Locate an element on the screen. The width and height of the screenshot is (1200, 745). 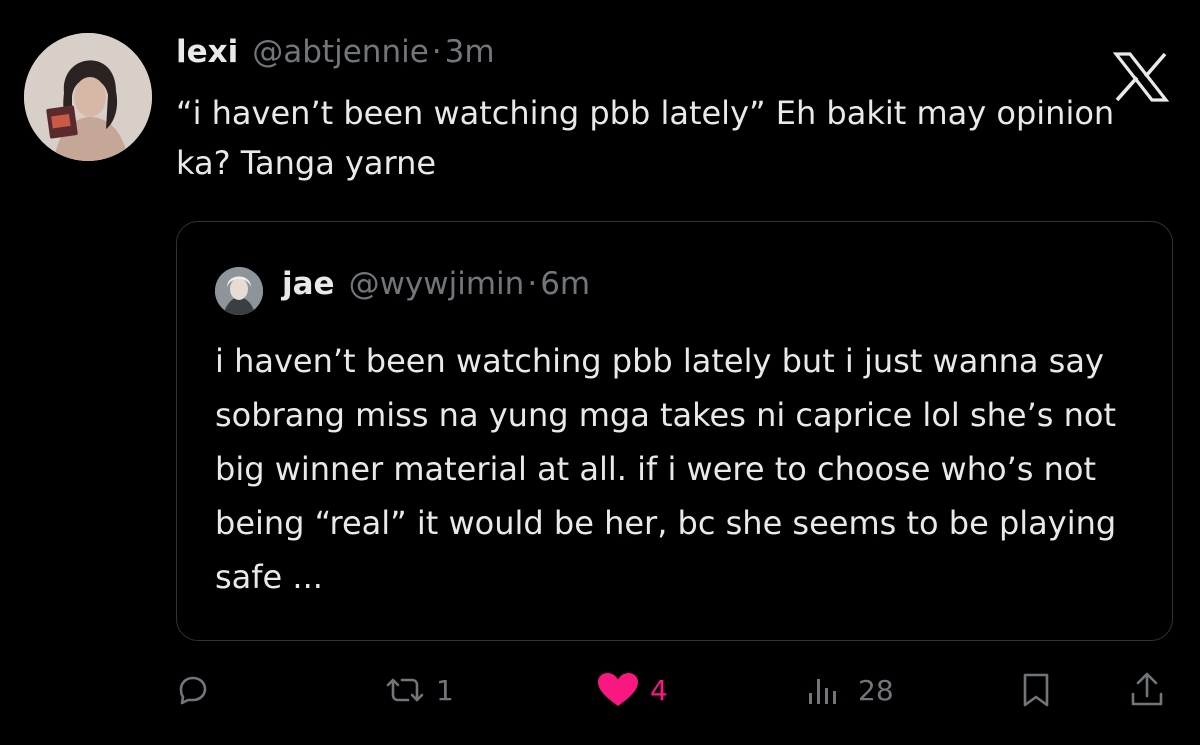
tweet-action-bar: 1 4 28 is located at coordinates (600, 690).